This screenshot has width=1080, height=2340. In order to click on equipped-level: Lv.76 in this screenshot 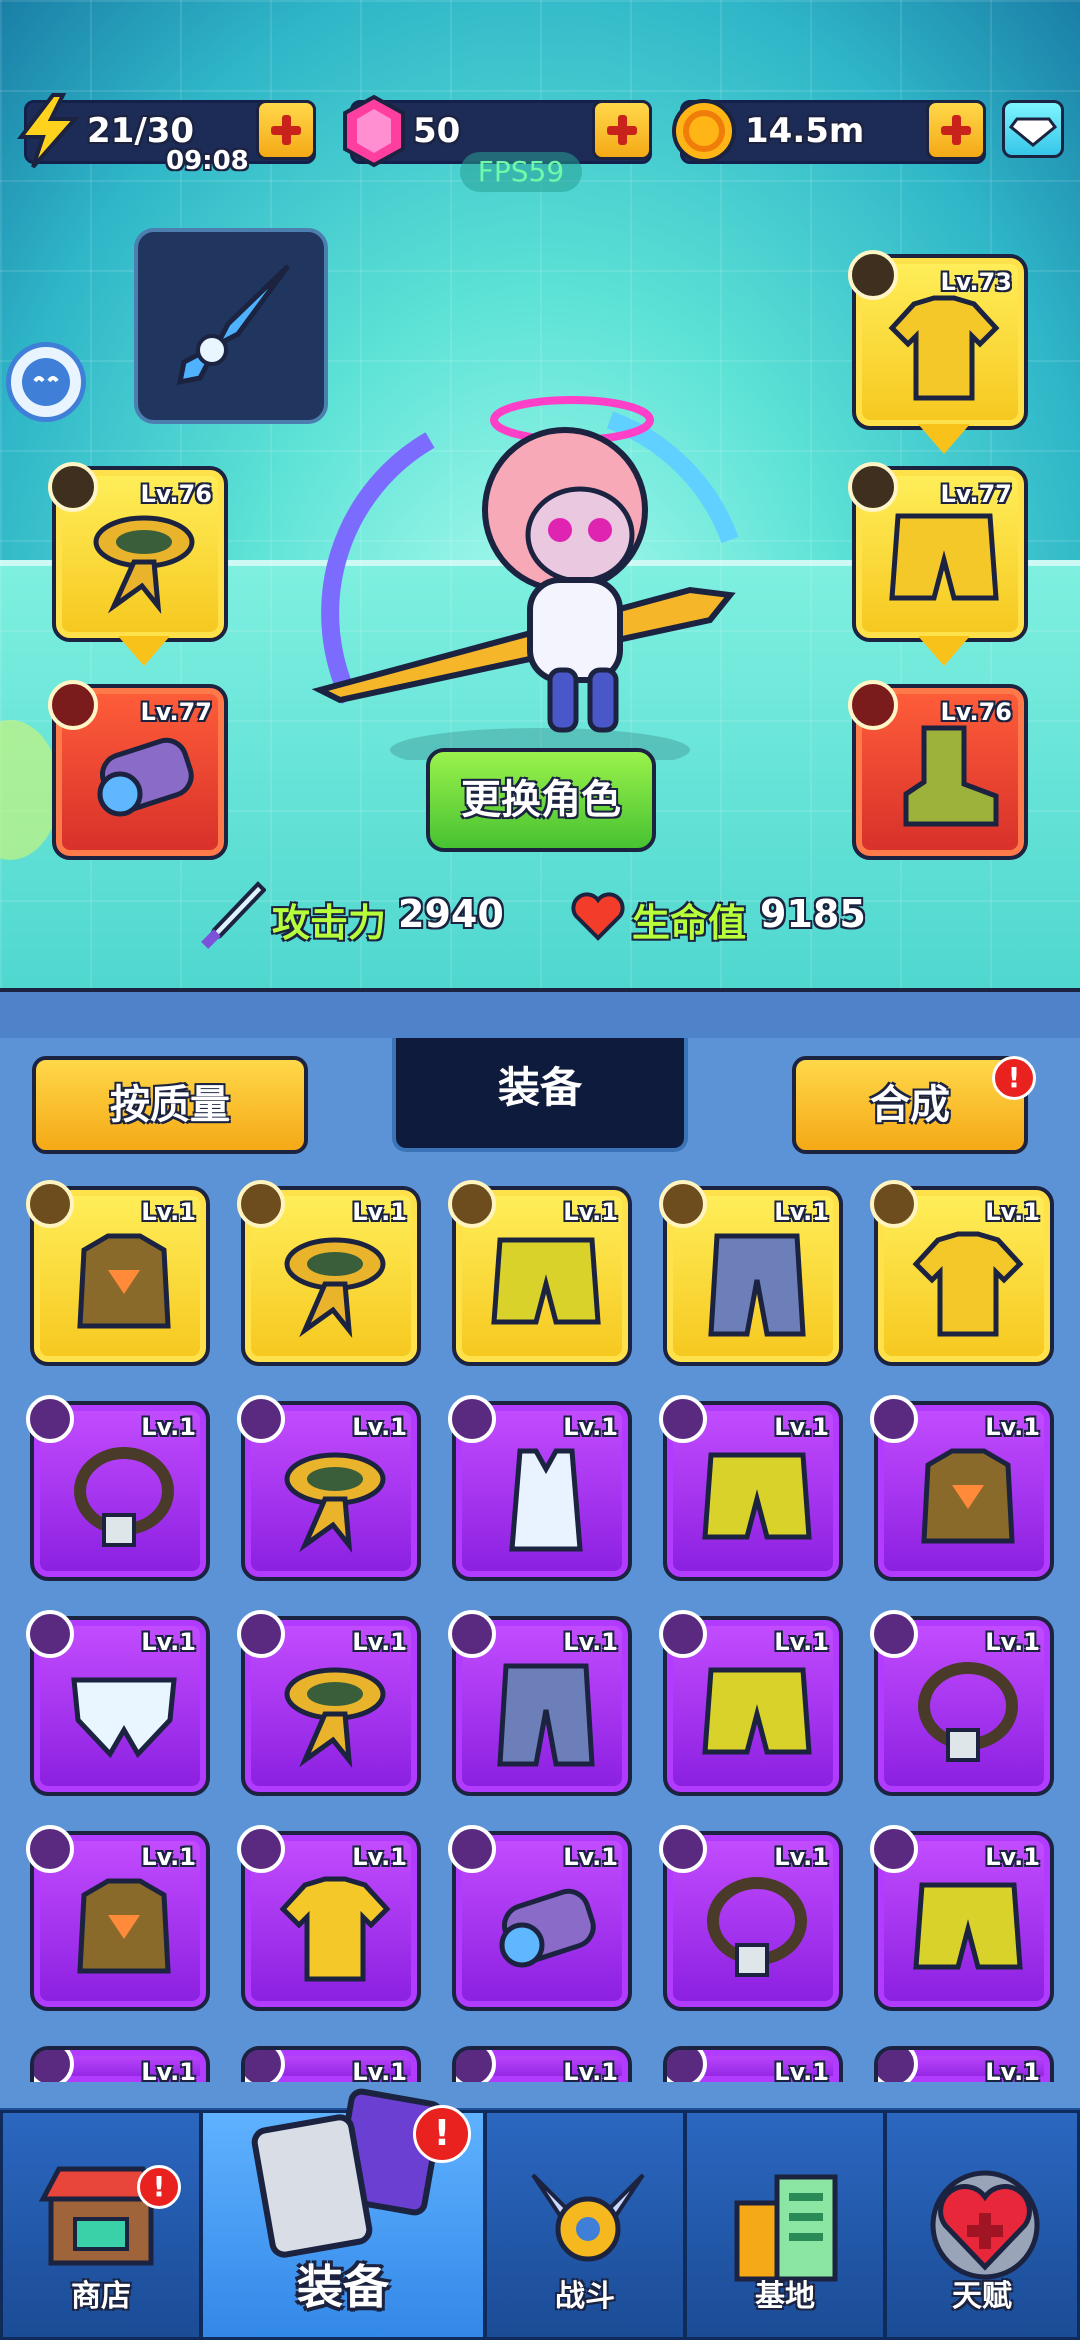, I will do `click(176, 494)`.